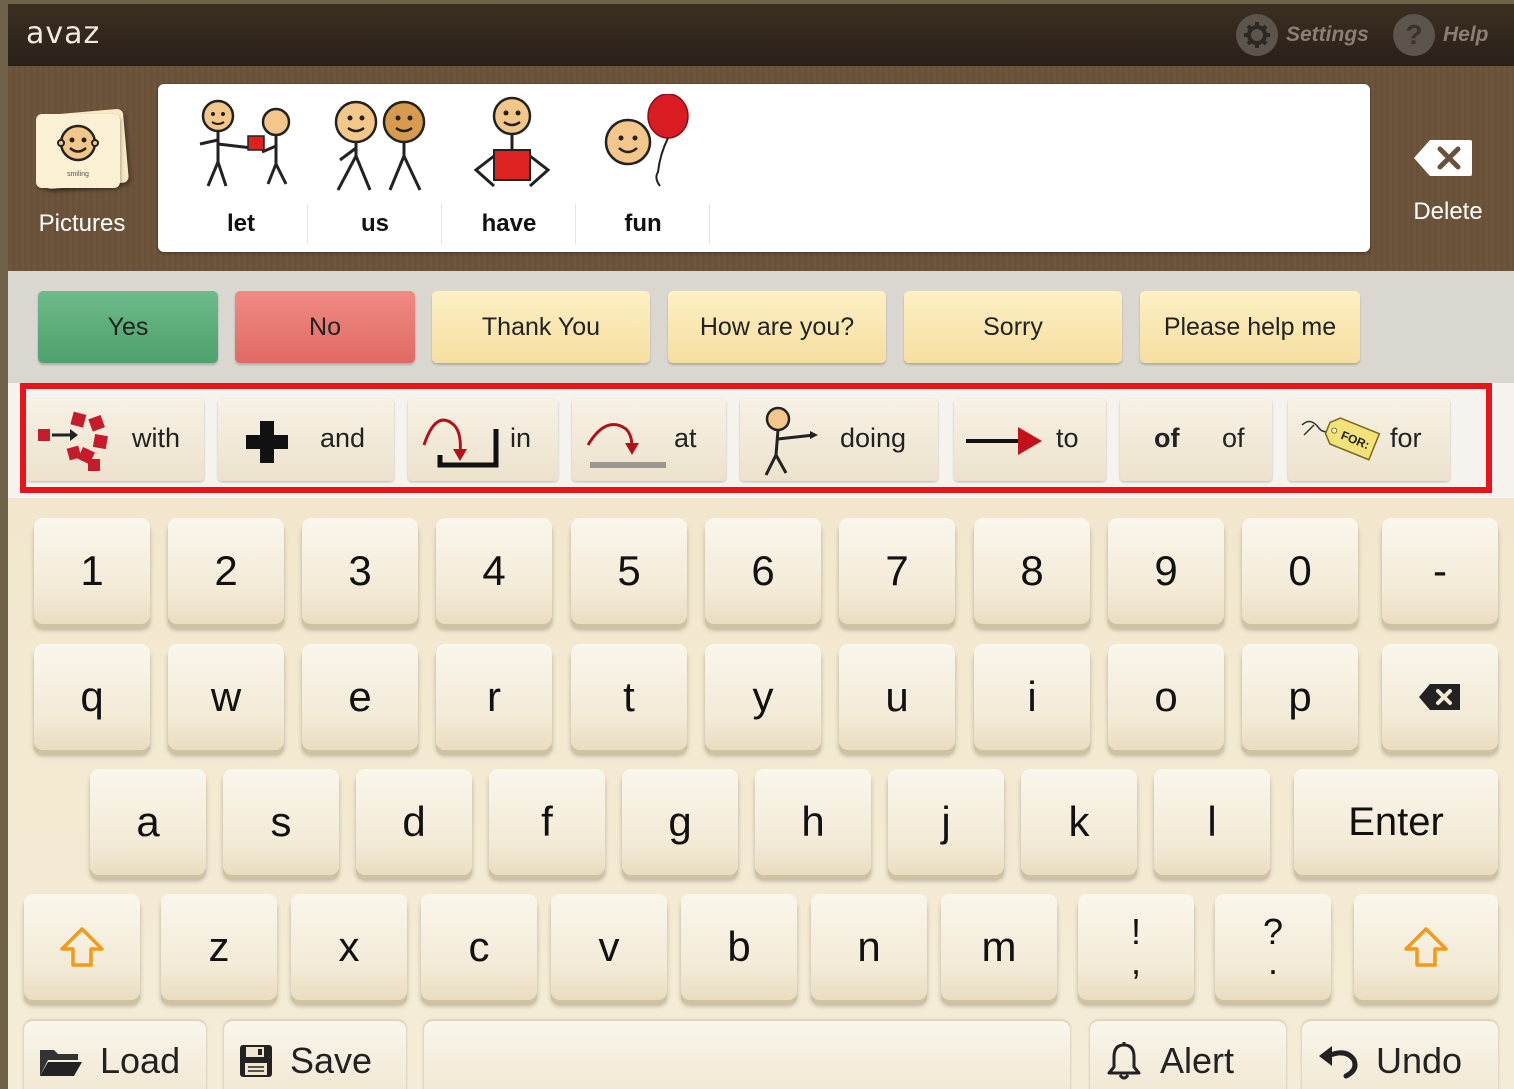 The width and height of the screenshot is (1514, 1089). What do you see at coordinates (761, 35) in the screenshot?
I see `title-bar: avaz Settings ? Help` at bounding box center [761, 35].